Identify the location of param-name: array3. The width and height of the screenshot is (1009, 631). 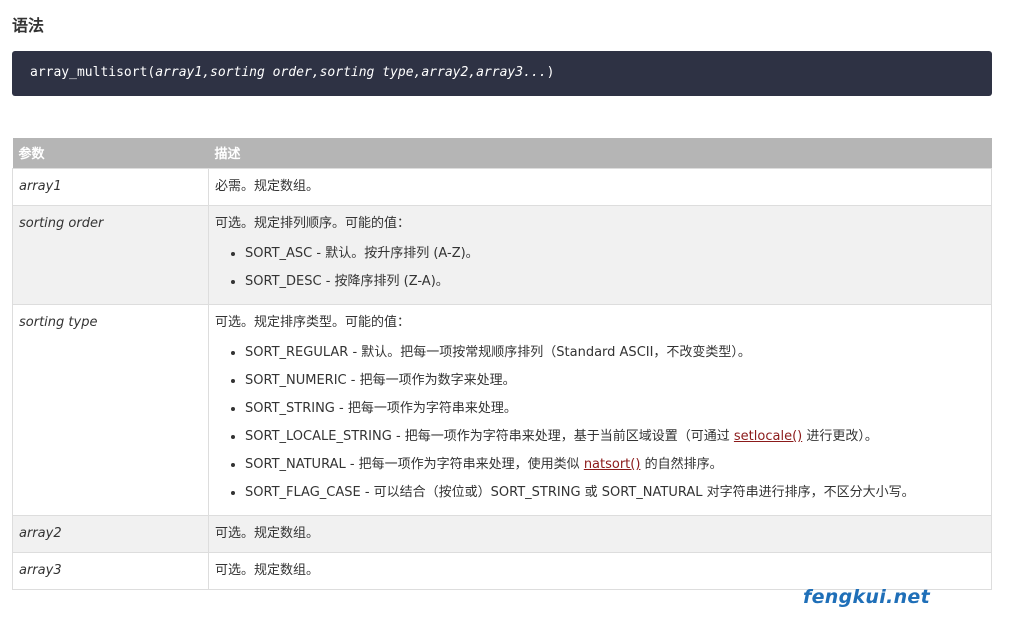
(110, 570).